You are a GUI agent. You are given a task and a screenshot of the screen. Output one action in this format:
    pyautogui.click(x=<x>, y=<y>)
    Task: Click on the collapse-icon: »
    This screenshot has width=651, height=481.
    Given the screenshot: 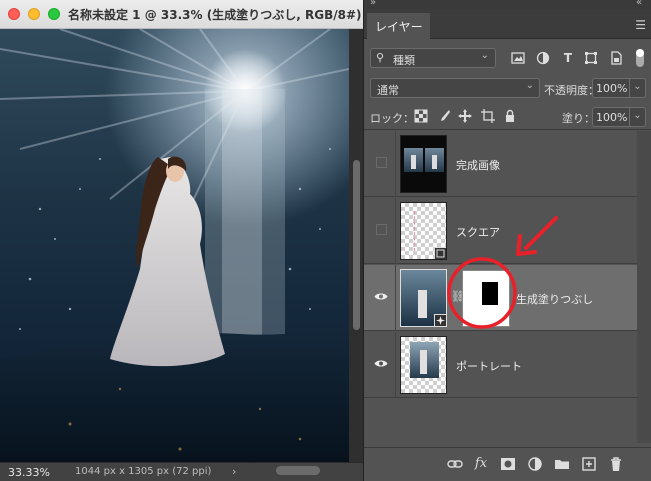 What is the action you would take?
    pyautogui.click(x=373, y=4)
    